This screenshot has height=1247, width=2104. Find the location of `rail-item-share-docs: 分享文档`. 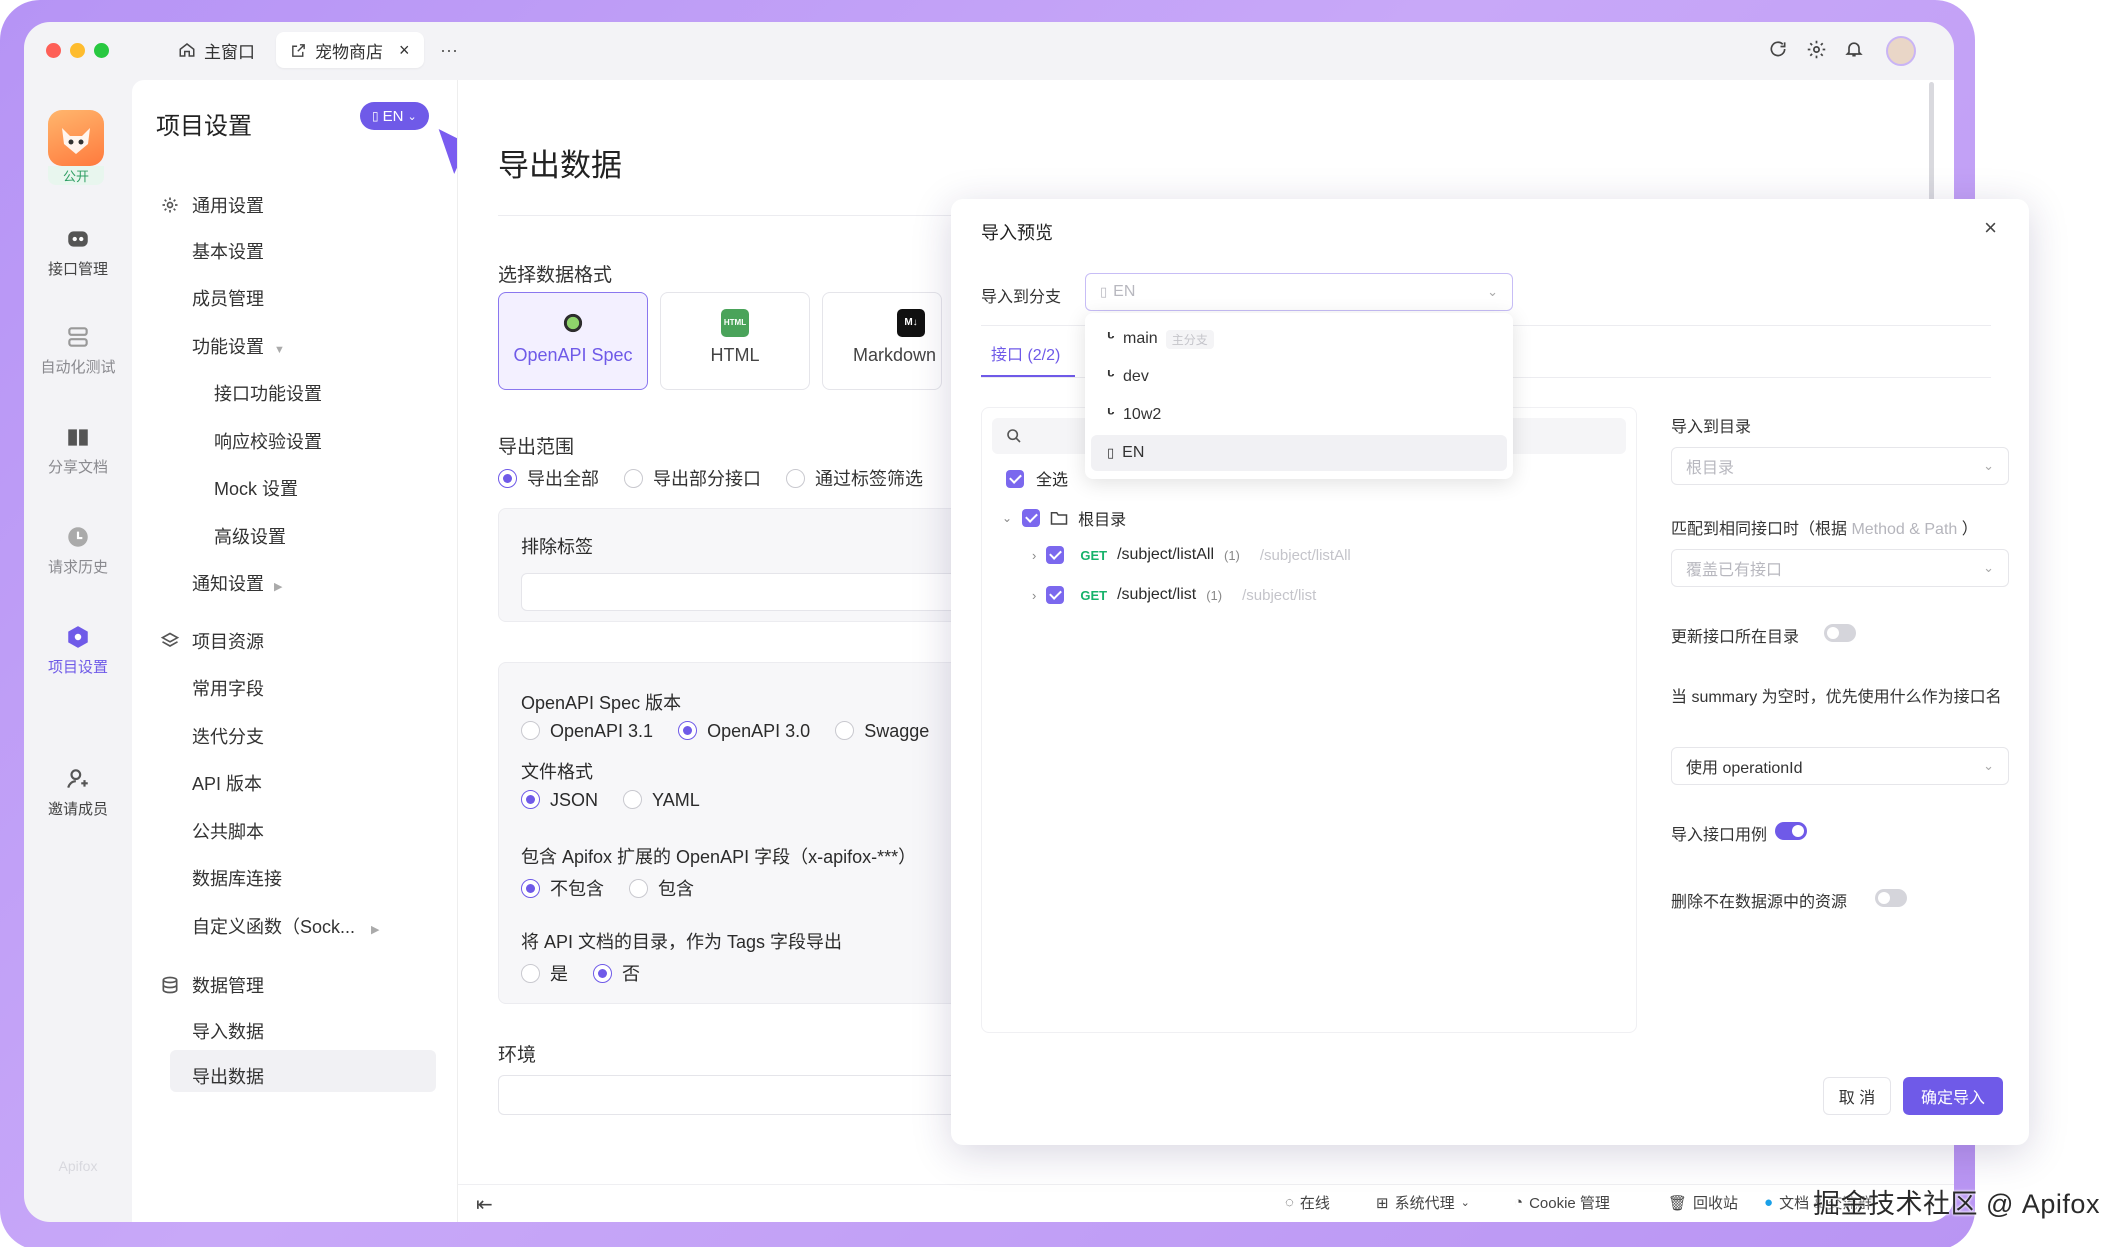

rail-item-share-docs: 分享文档 is located at coordinates (78, 450).